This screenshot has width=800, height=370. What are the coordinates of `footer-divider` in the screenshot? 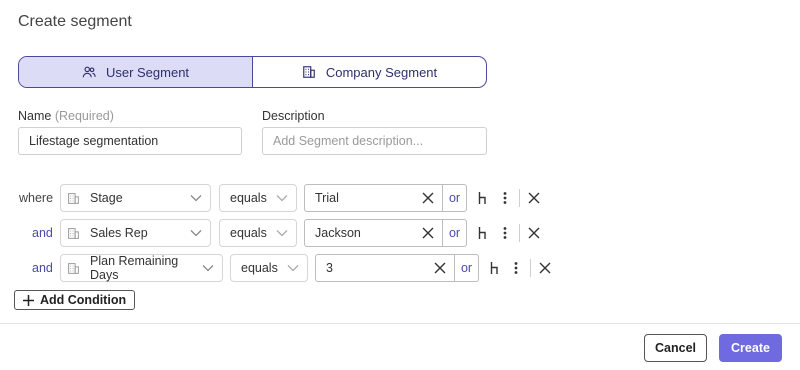 It's located at (400, 323).